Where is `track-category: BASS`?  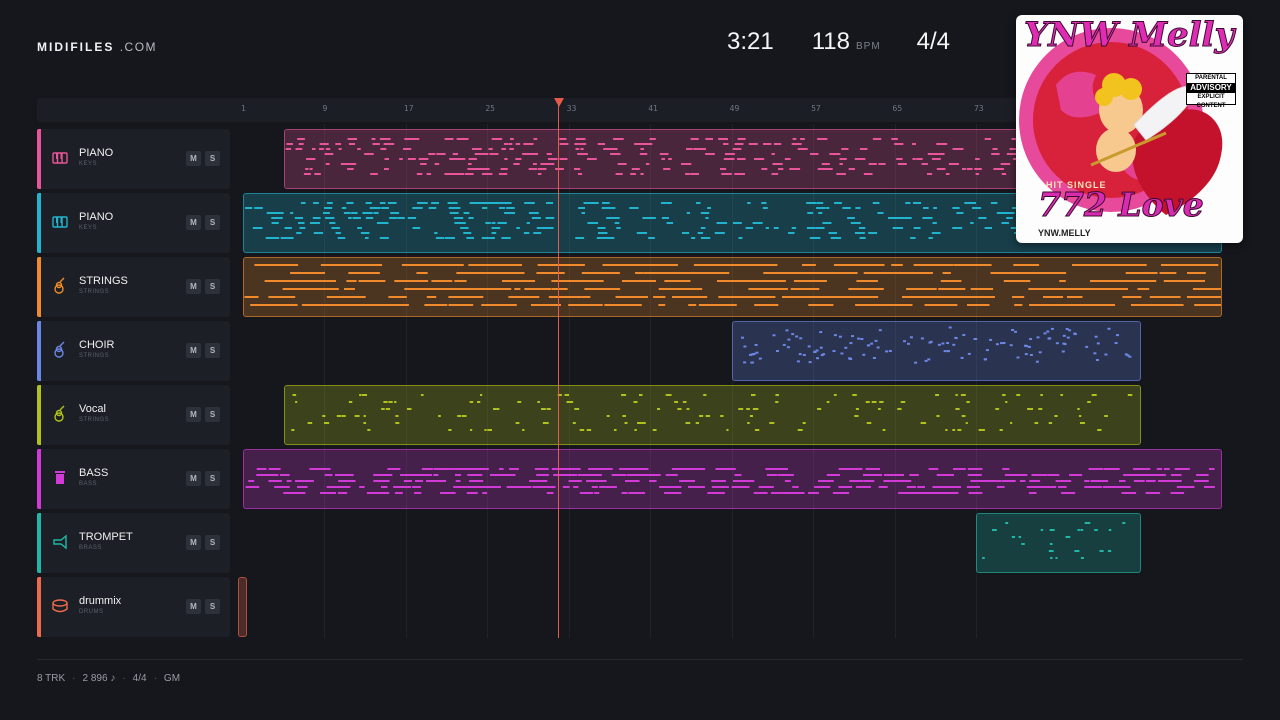
track-category: BASS is located at coordinates (88, 484).